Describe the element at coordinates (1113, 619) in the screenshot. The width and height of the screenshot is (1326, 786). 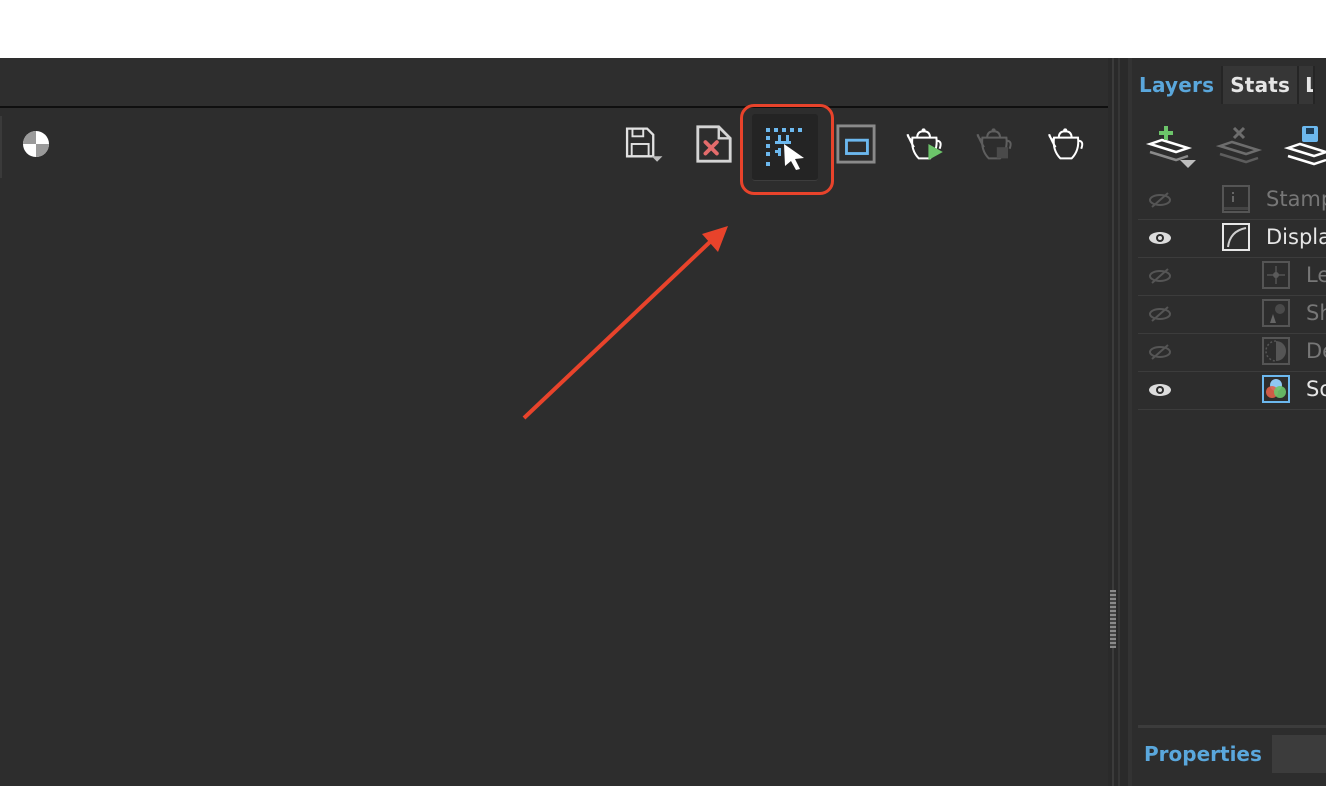
I see `splitter-grip` at that location.